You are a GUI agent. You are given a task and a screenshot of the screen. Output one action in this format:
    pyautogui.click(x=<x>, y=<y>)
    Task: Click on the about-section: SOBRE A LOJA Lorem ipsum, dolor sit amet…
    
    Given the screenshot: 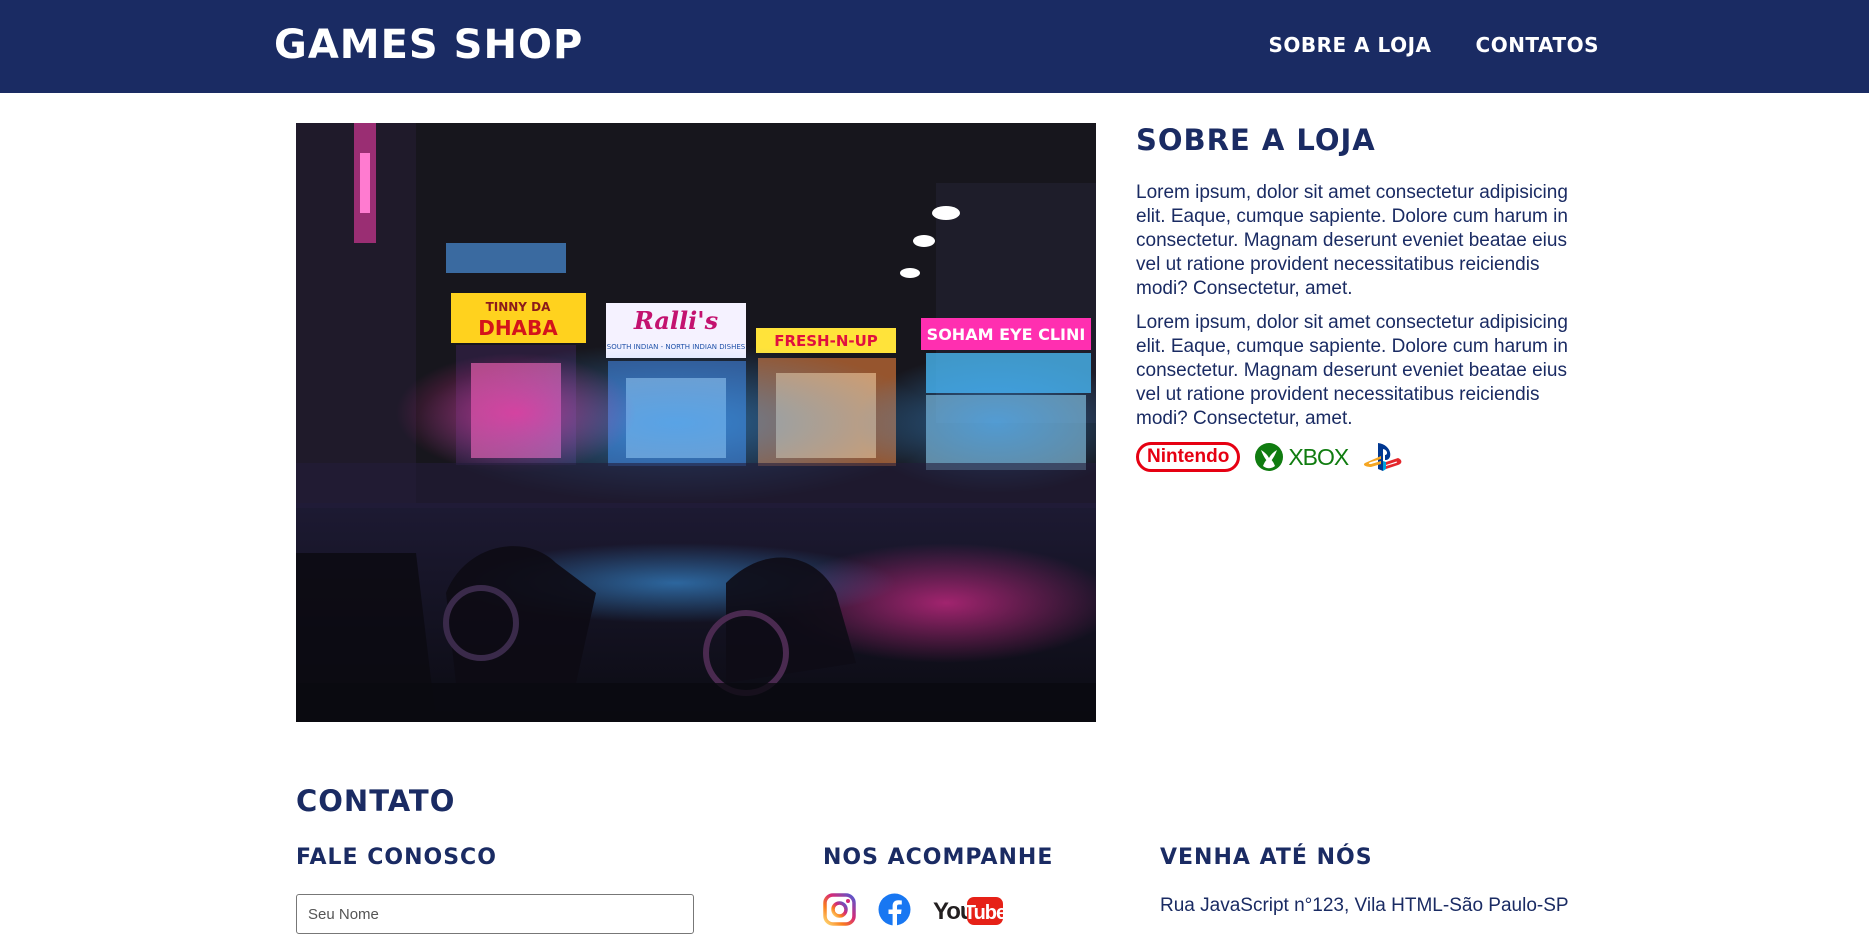 What is the action you would take?
    pyautogui.click(x=1356, y=298)
    